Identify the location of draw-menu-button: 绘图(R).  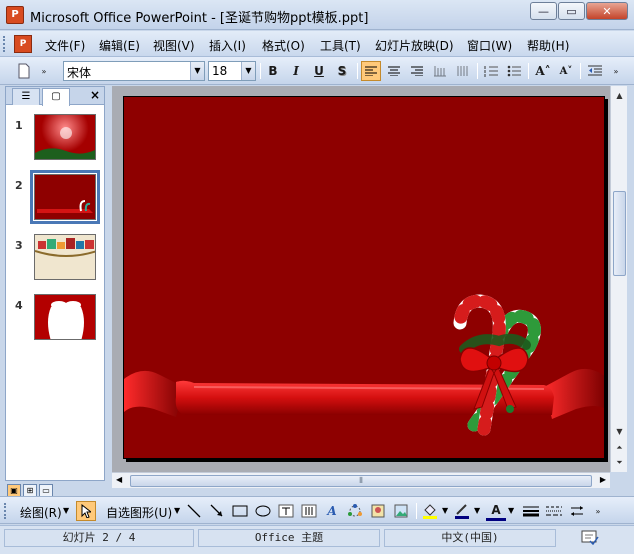
(41, 512).